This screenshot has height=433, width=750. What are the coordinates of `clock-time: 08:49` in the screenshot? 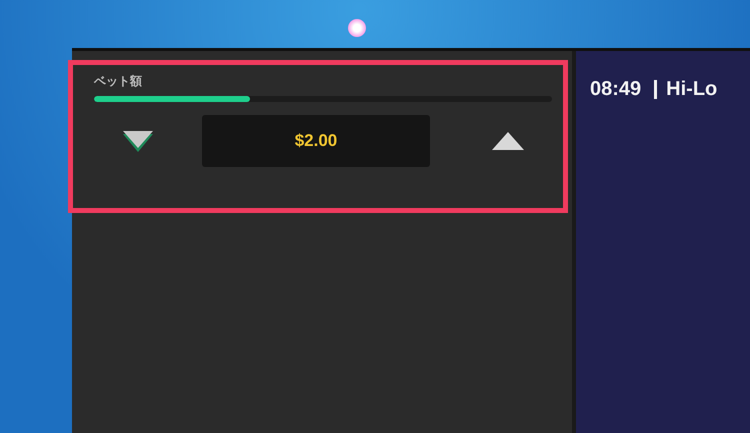 It's located at (616, 89).